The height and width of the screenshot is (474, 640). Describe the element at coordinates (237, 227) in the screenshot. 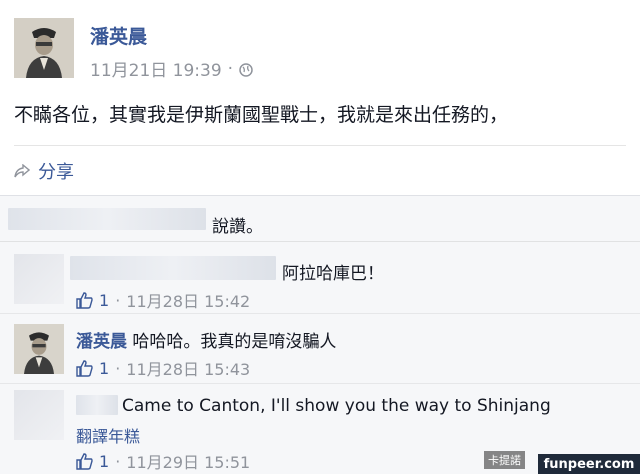

I see `likes-text: 說讚。` at that location.